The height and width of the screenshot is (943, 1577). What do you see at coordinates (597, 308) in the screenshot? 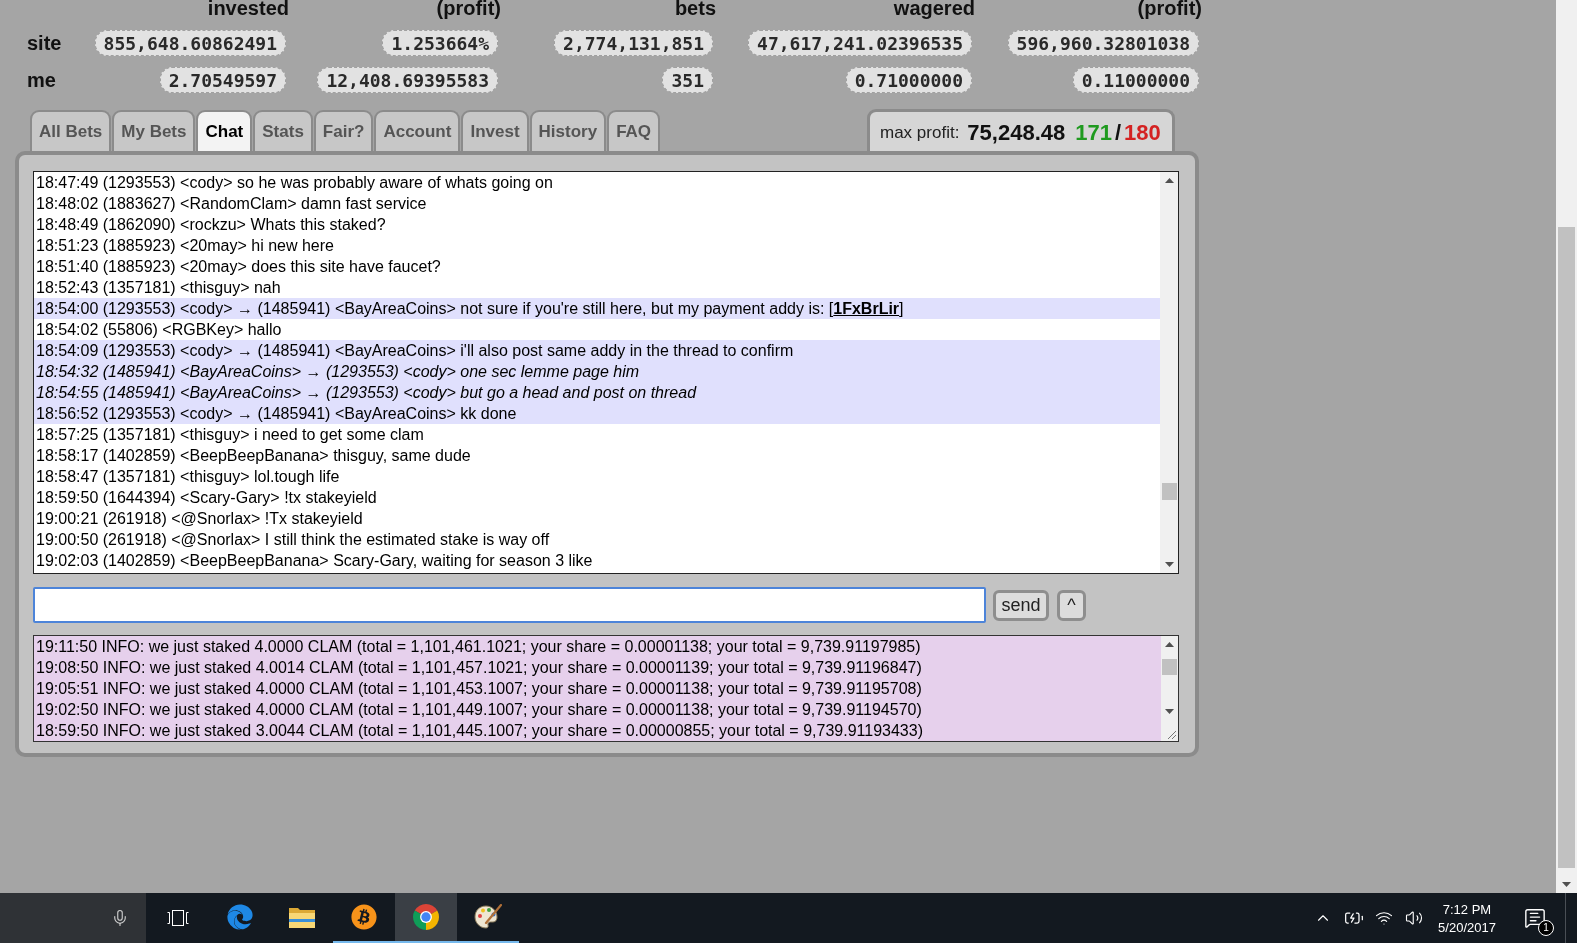
I see `chat-message: 18:54:00 (1293553) <cody> → (1485941) <BayAreaCoins> not sure if you're still here, but my payment addy is: [1FxBrLir]` at bounding box center [597, 308].